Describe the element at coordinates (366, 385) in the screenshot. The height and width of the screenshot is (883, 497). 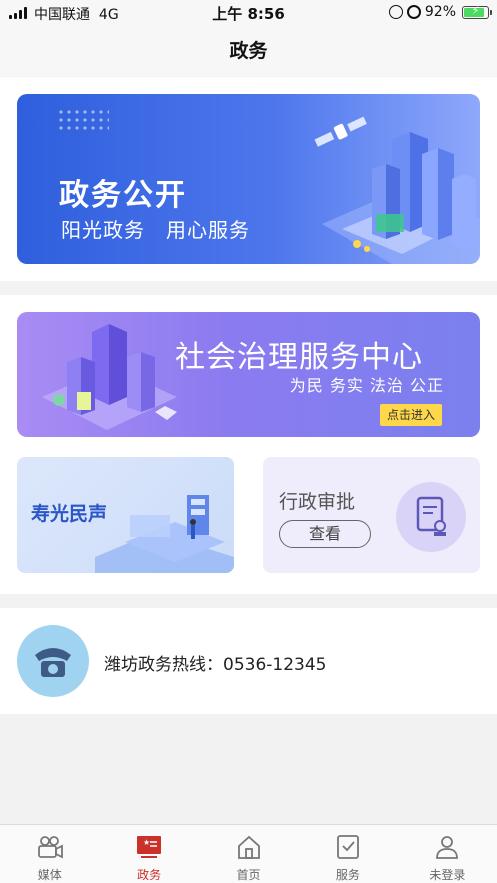
I see `social-banner-subtitle: 为民 务实 法治 公正` at that location.